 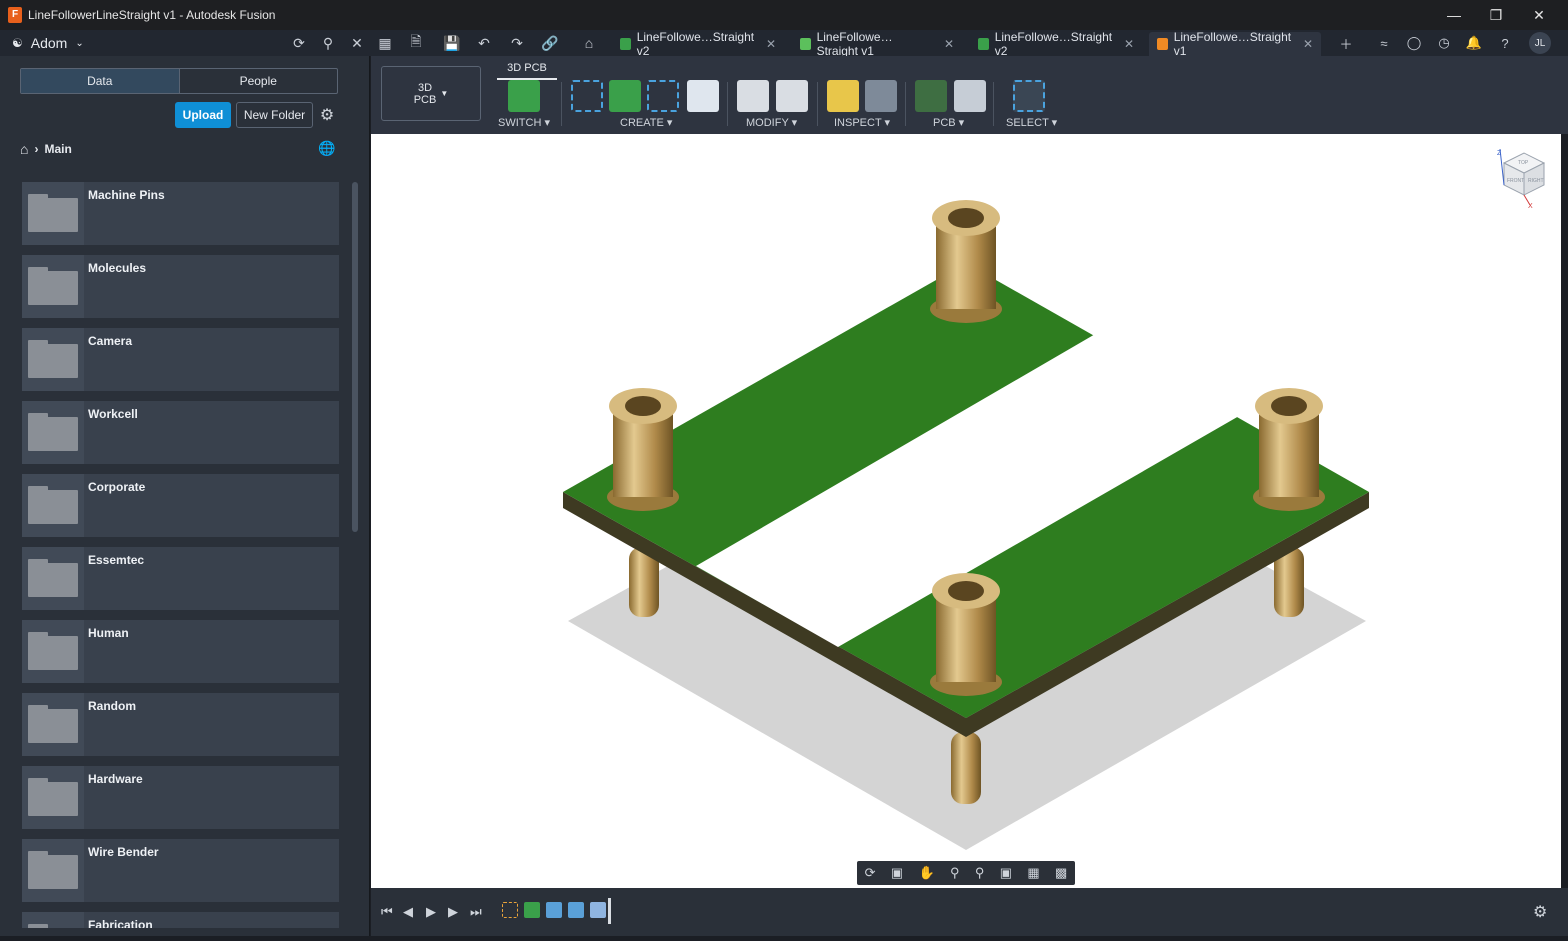 What do you see at coordinates (517, 43) in the screenshot?
I see `redo-icon: ↷` at bounding box center [517, 43].